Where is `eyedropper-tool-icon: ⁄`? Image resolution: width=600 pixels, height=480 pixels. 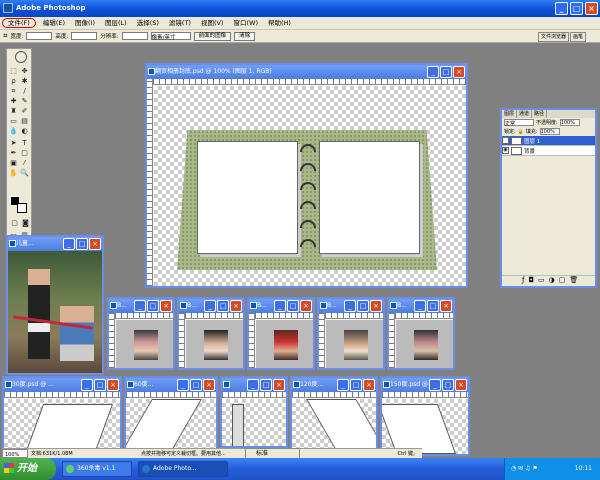 eyedropper-tool-icon: ⁄ is located at coordinates (24, 163).